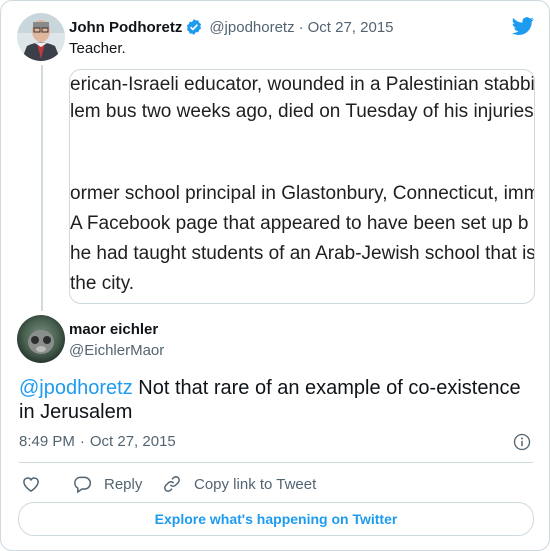  What do you see at coordinates (41, 339) in the screenshot?
I see `avatar-maor-eichler` at bounding box center [41, 339].